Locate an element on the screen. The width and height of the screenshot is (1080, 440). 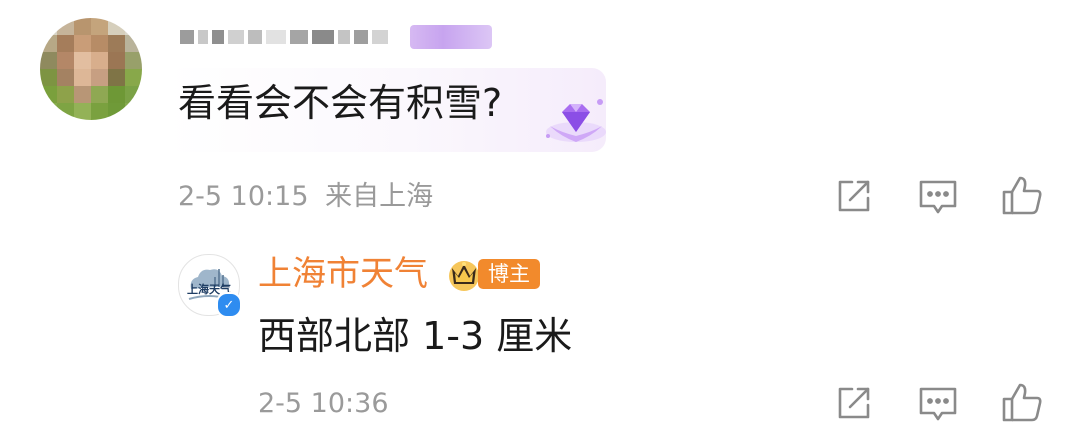
commenter-avatar is located at coordinates (91, 69).